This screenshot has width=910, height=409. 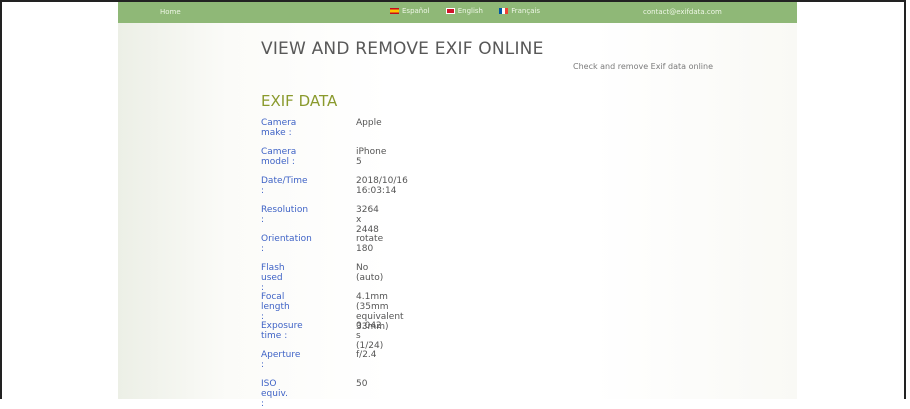 I want to click on page-tagline: Check and remove Exif data online, so click(x=643, y=66).